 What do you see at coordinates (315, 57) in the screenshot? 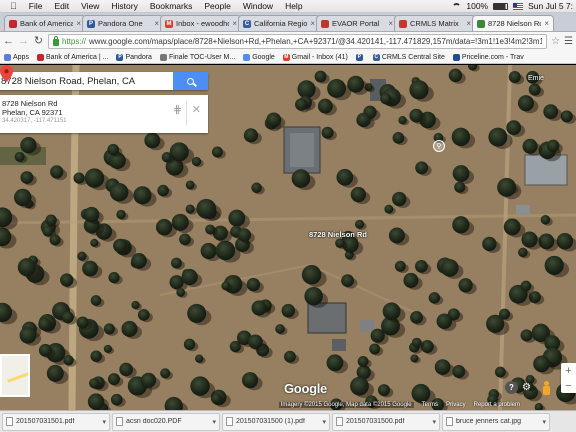
I see `bookmark-item: M Gmail - Inbox (41)` at bounding box center [315, 57].